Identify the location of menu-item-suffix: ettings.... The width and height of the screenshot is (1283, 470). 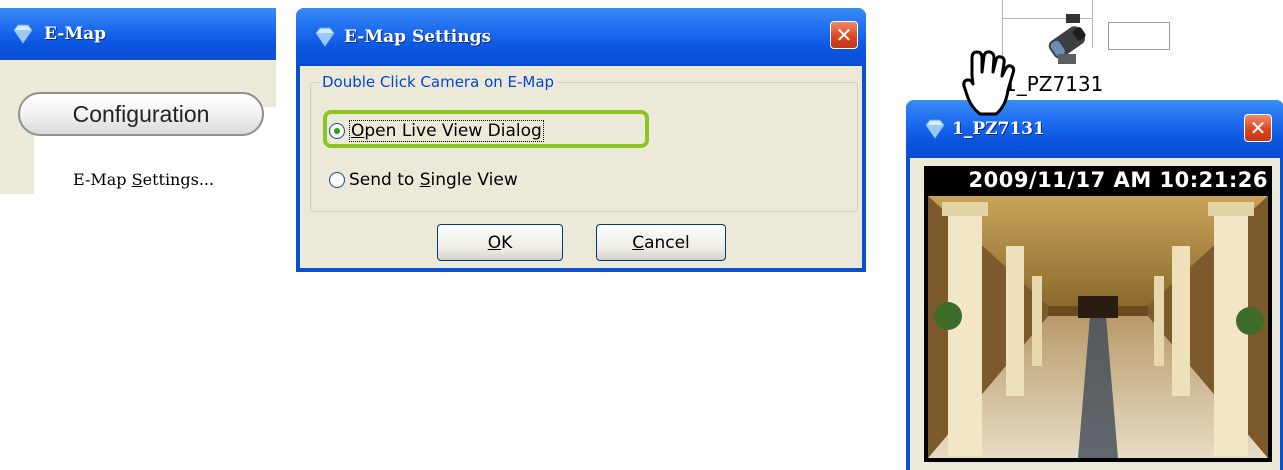
(178, 179).